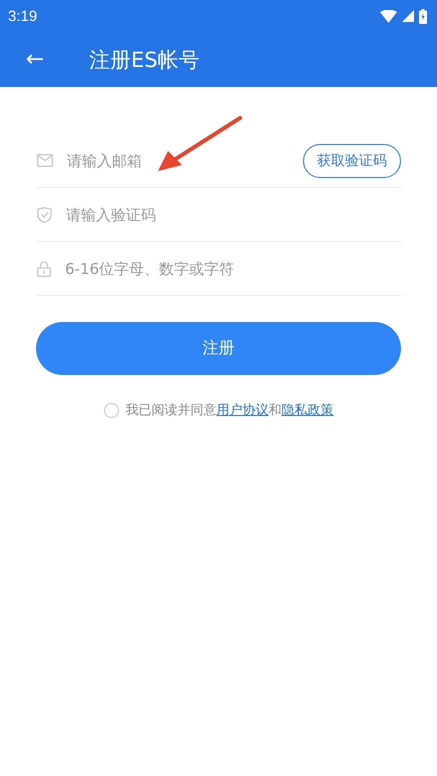 Image resolution: width=437 pixels, height=776 pixels. I want to click on battery-icon, so click(423, 16).